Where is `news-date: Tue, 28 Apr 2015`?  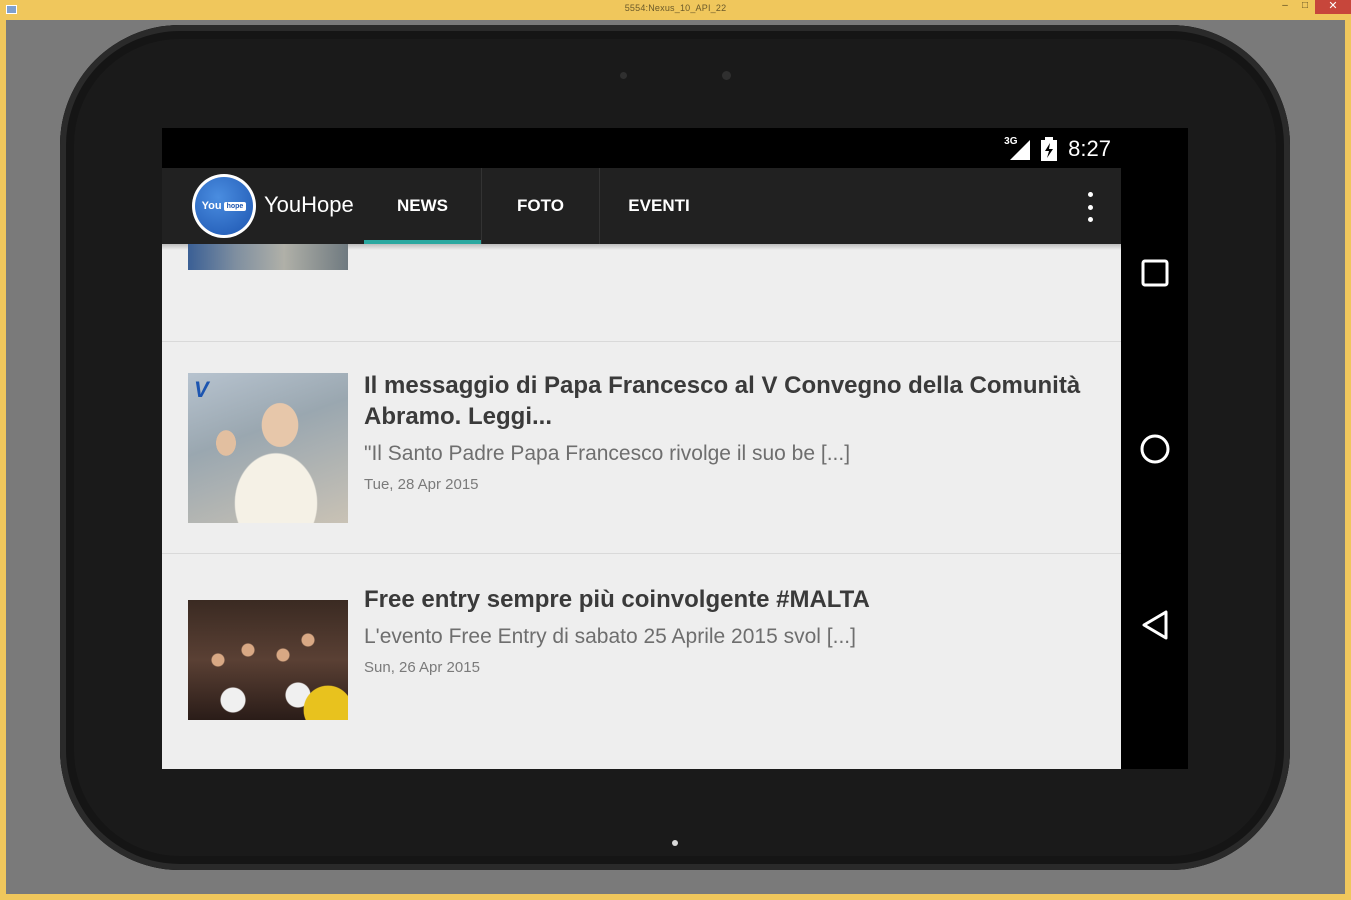
news-date: Tue, 28 Apr 2015 is located at coordinates (421, 484).